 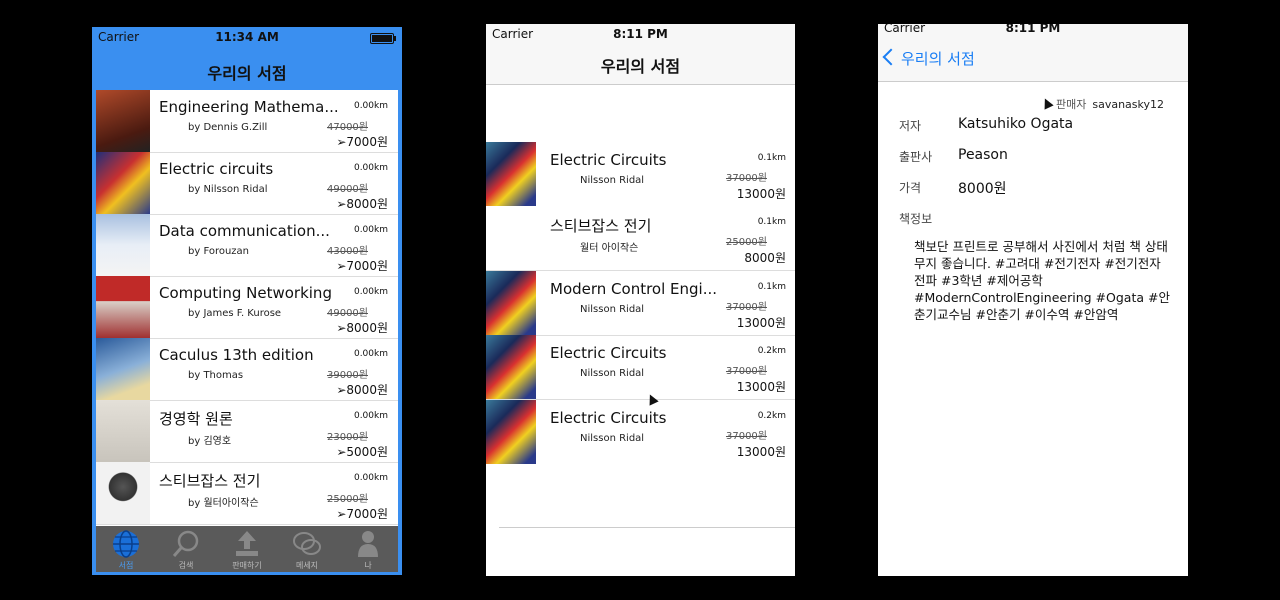 What do you see at coordinates (1128, 104) in the screenshot?
I see `seller-name: savanasky12` at bounding box center [1128, 104].